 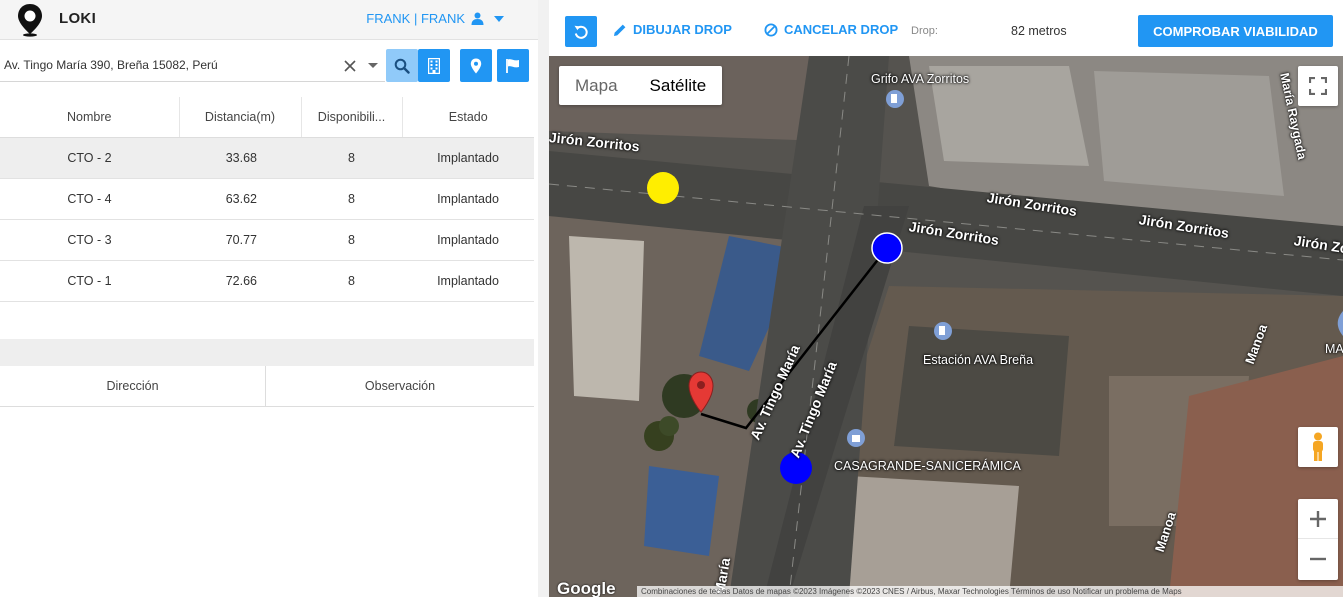 What do you see at coordinates (240, 240) in the screenshot?
I see `cell-distancia: 70.77` at bounding box center [240, 240].